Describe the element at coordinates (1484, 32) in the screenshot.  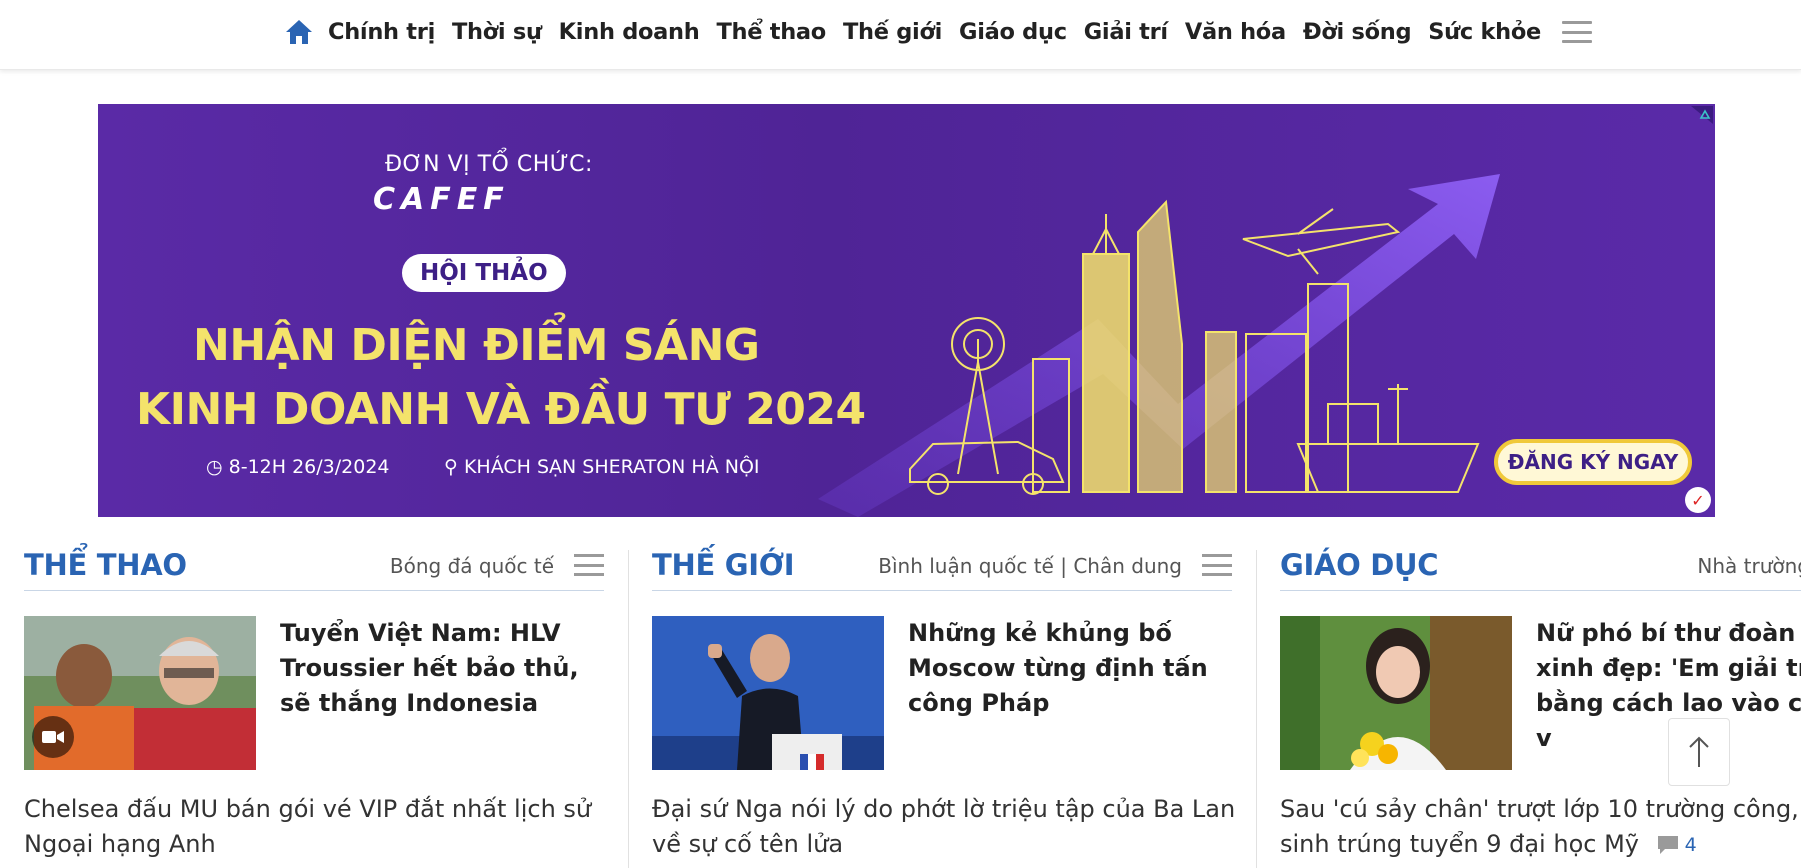
I see `nav-item-suc-khoe: Sức khỏe` at that location.